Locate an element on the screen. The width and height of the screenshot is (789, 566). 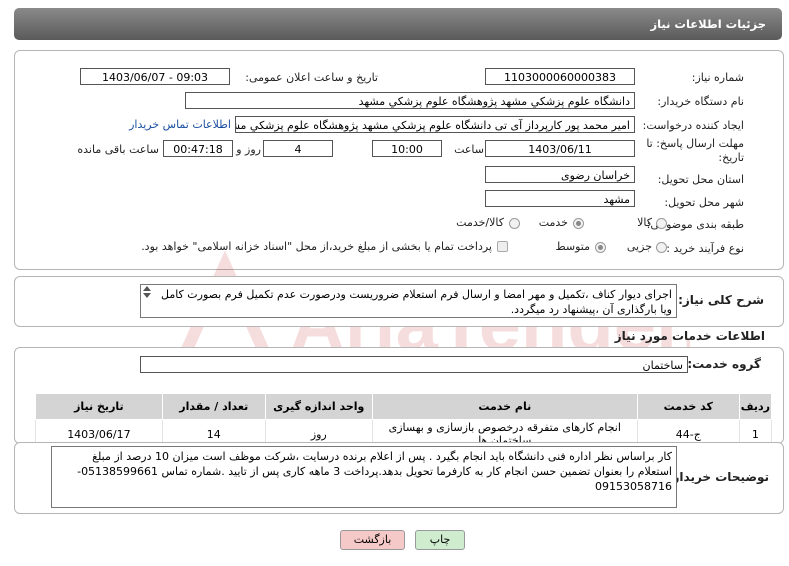
process-type-label: نوع فرآیند خرید : is located at coordinates (705, 248).